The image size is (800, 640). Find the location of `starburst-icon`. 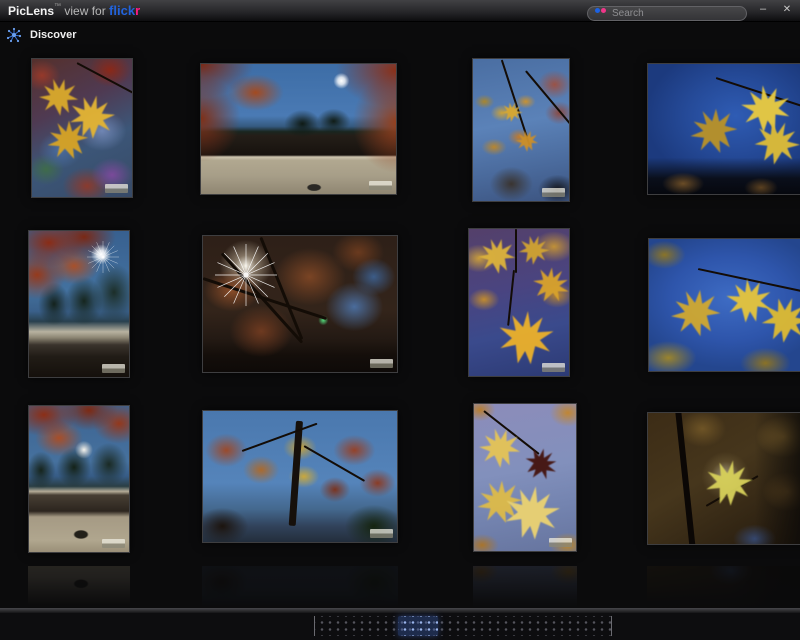

starburst-icon is located at coordinates (14, 35).